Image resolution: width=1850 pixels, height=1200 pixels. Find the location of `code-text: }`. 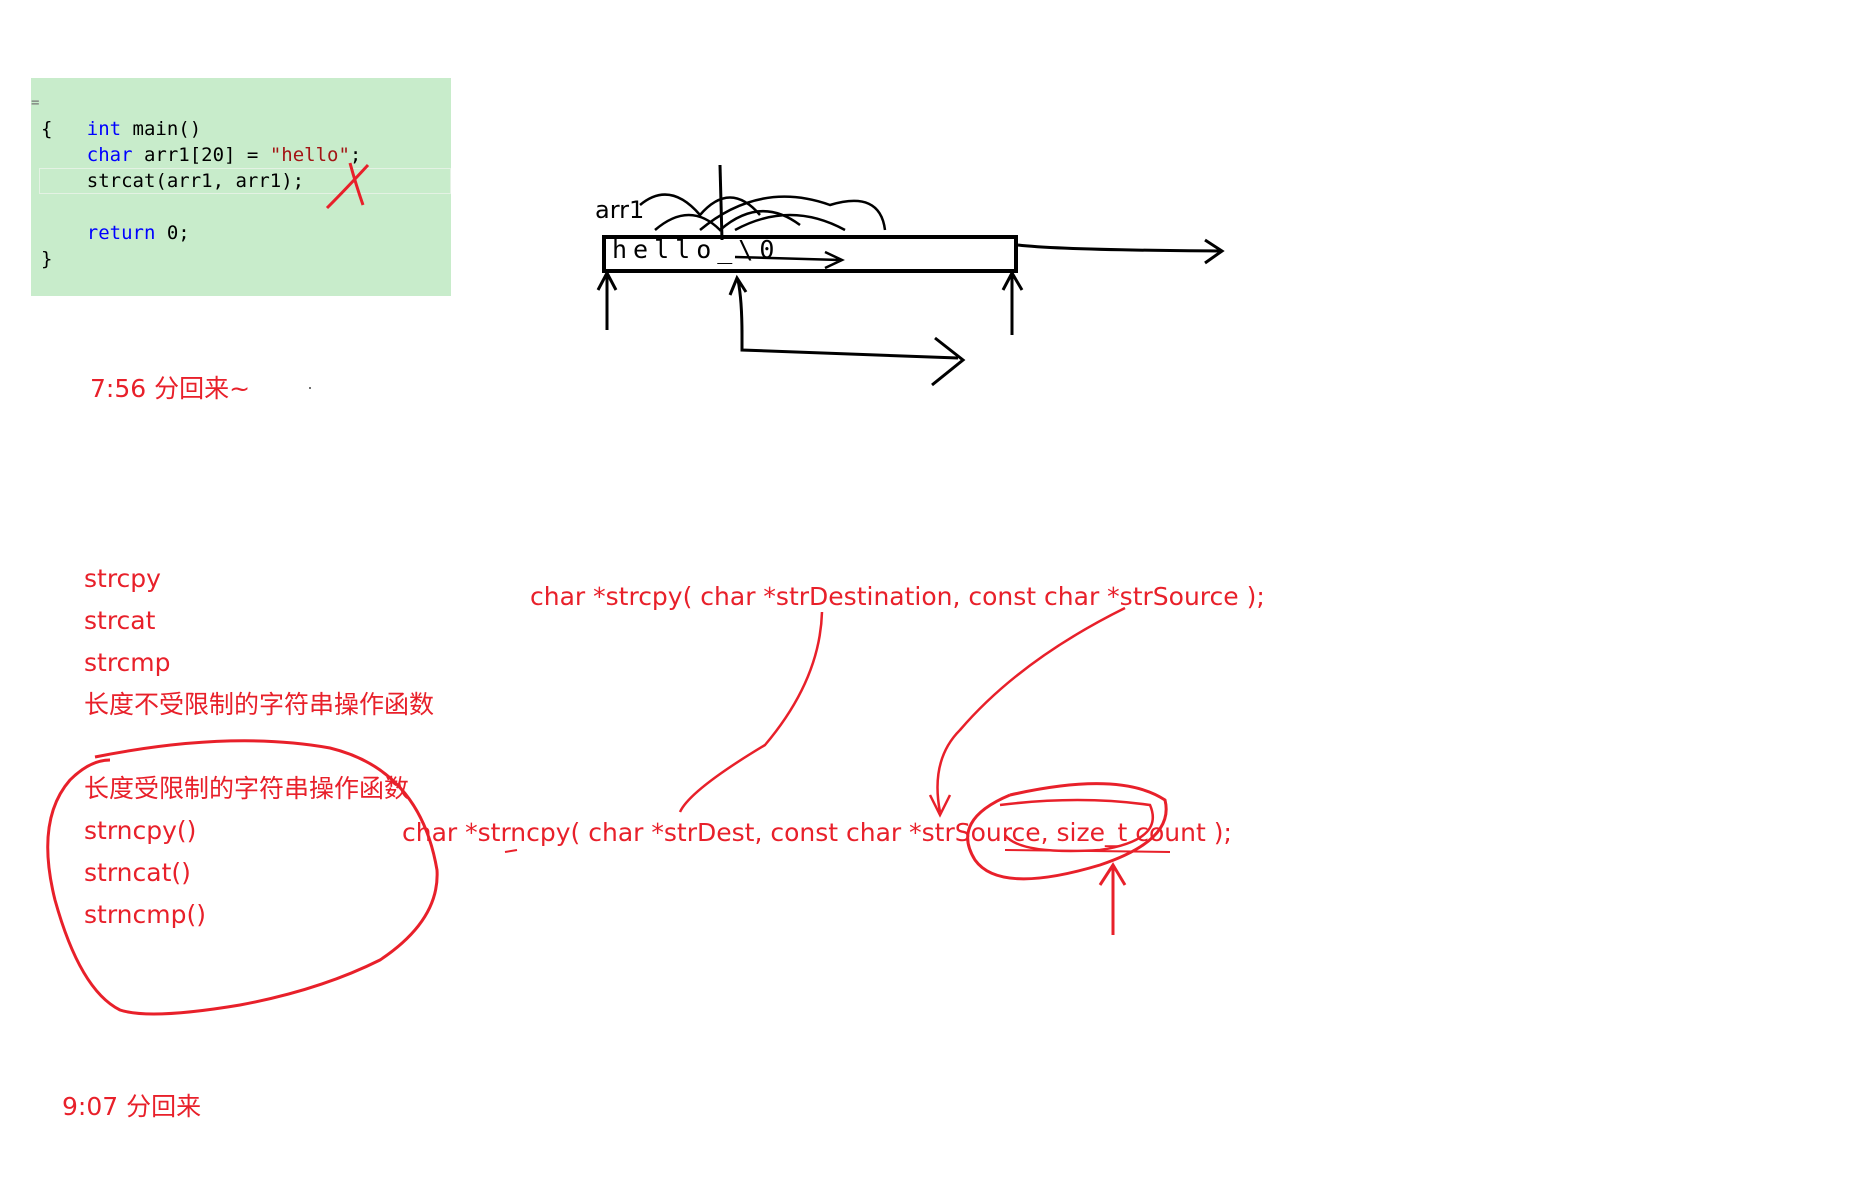

code-text: } is located at coordinates (47, 259).